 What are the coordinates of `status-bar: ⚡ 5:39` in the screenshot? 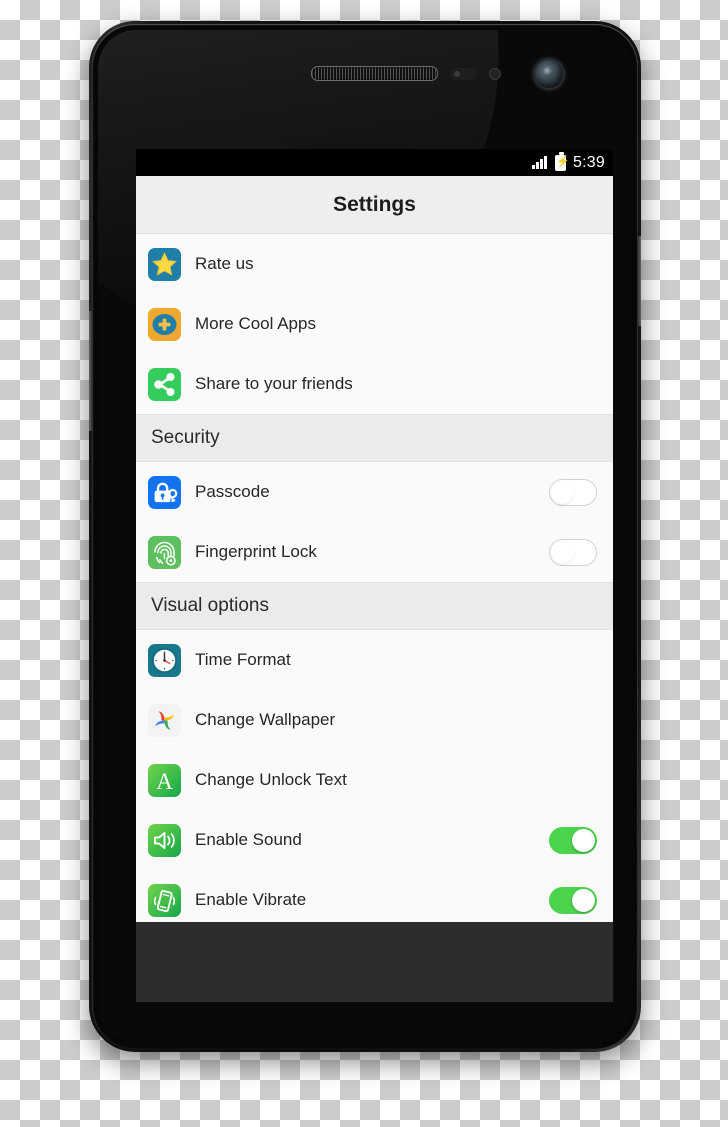 It's located at (374, 162).